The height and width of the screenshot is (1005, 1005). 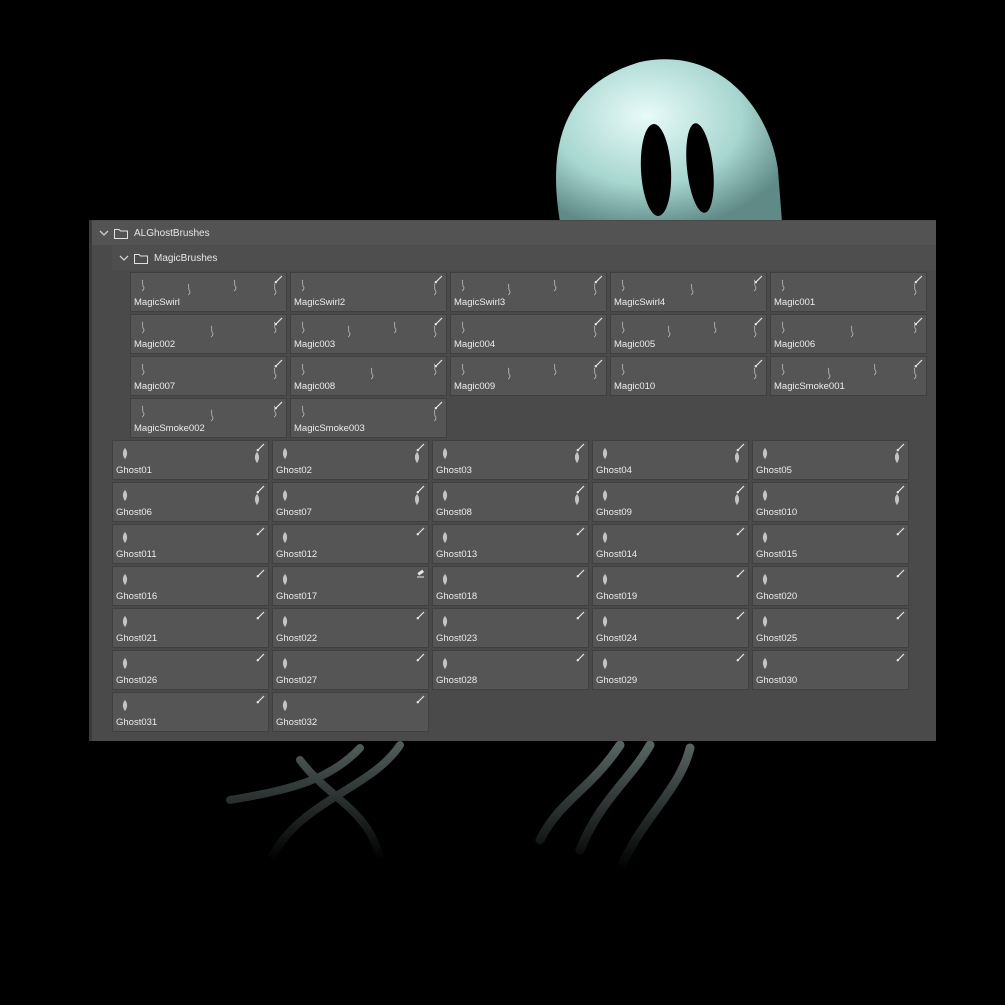 I want to click on brush-preset-tile: MagicSwirl3, so click(x=528, y=292).